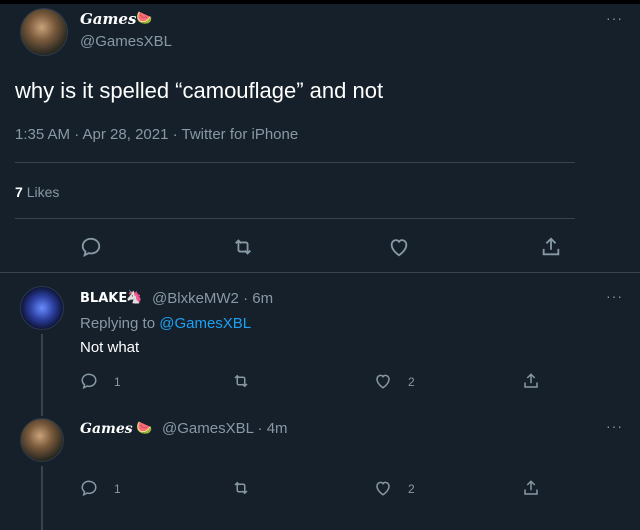 The width and height of the screenshot is (640, 530). Describe the element at coordinates (103, 298) in the screenshot. I see `reply-author-name: BLAKE` at that location.